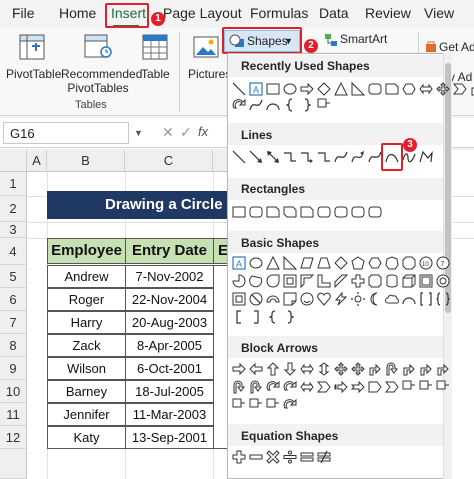  I want to click on chevron-shape-icon, so click(459, 88).